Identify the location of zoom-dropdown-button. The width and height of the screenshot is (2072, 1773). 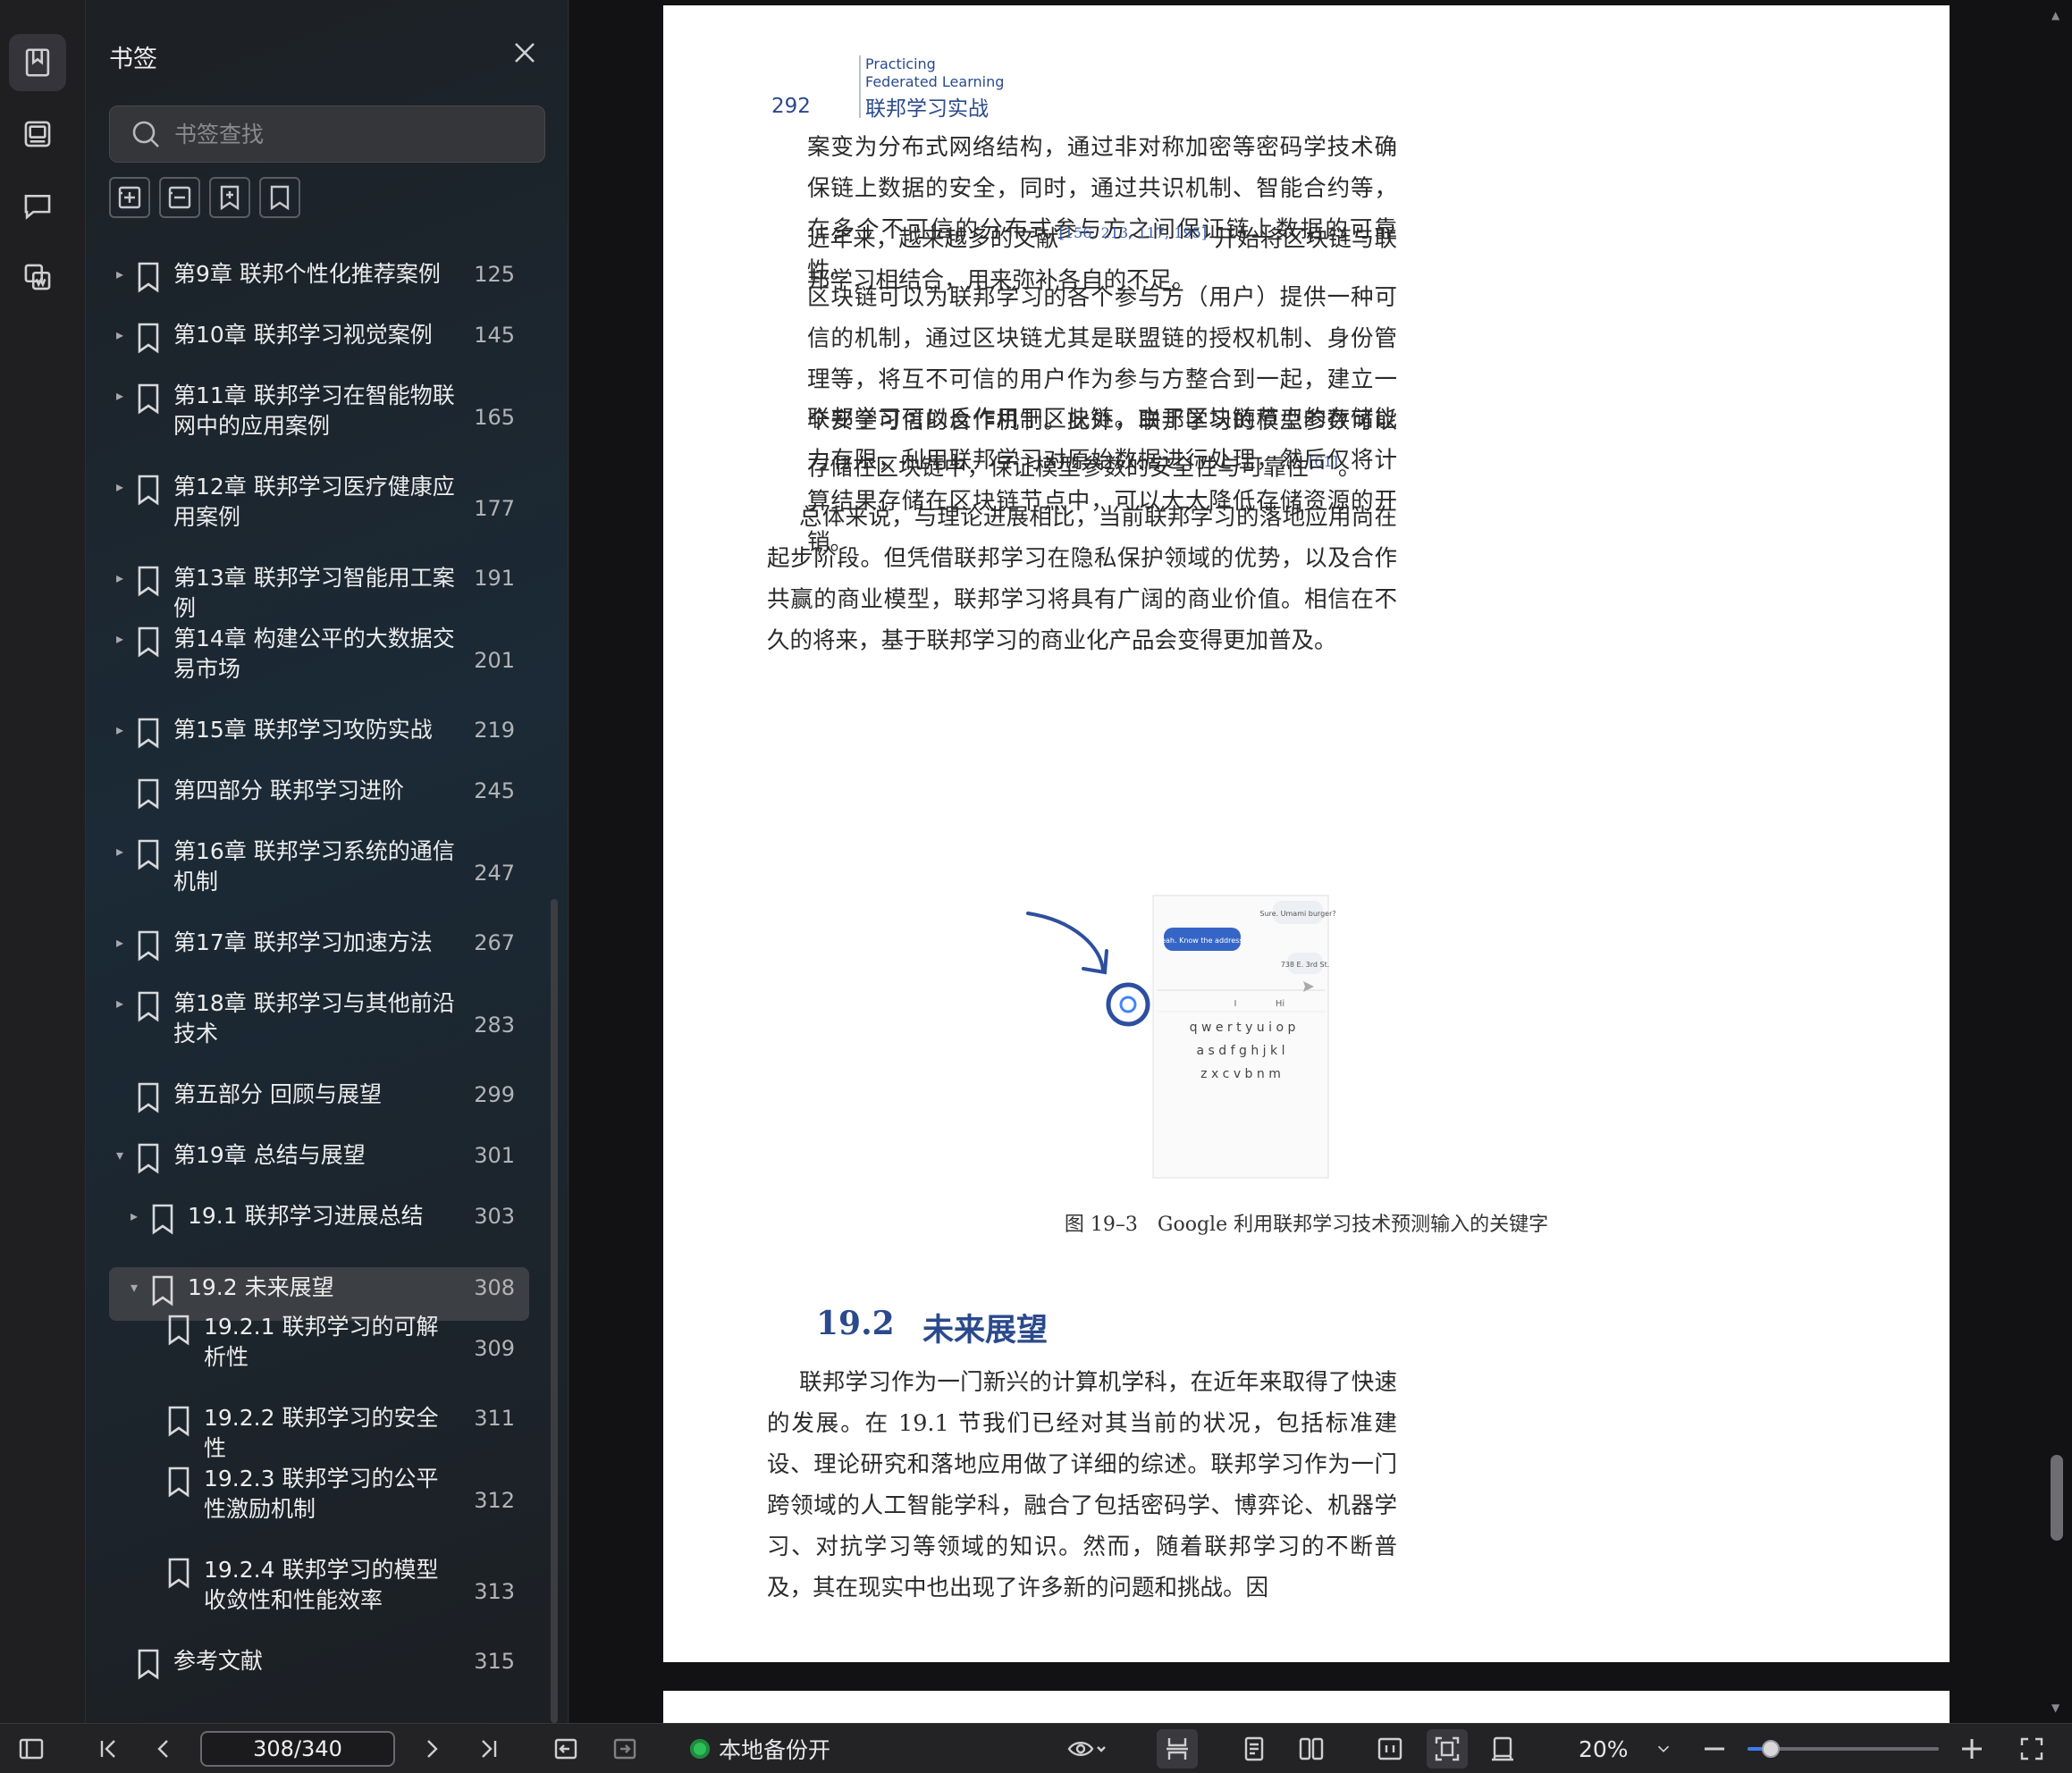
(1663, 1749).